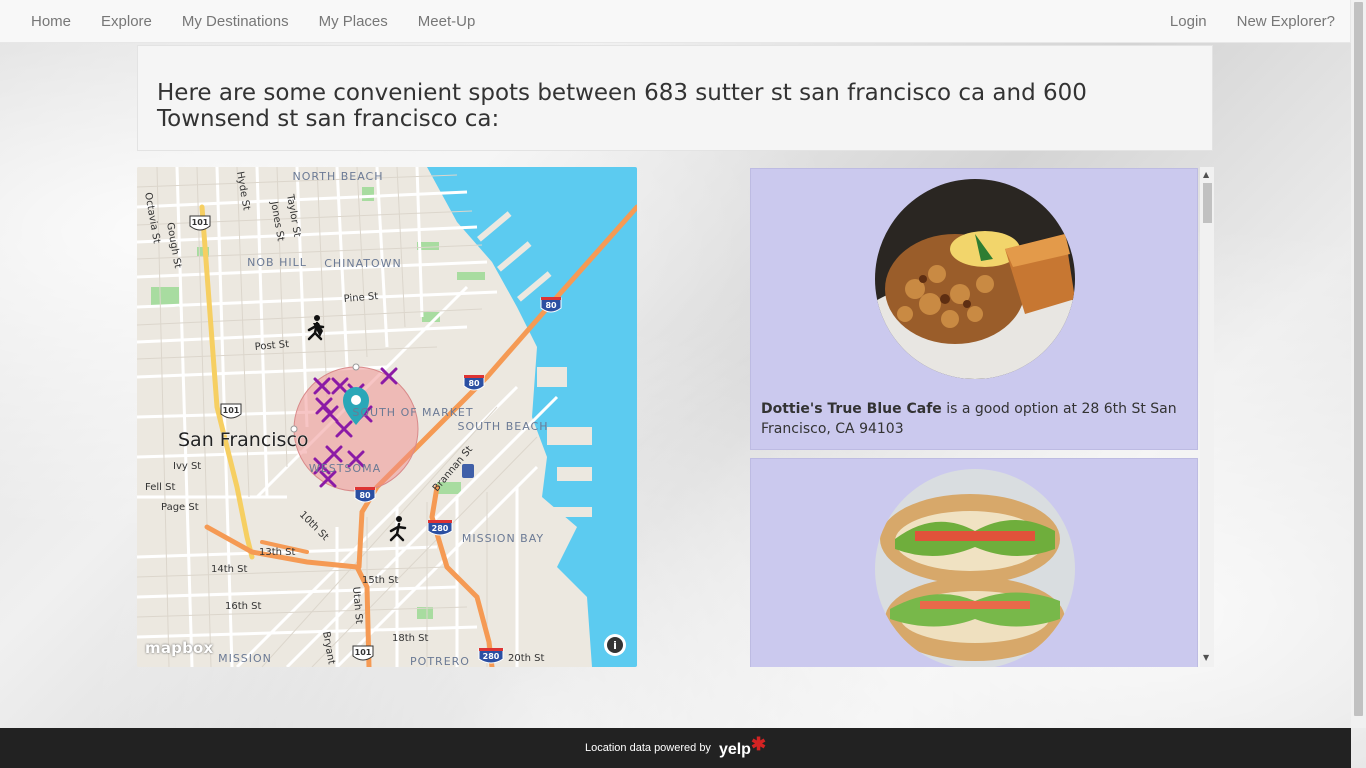 This screenshot has width=1366, height=768. I want to click on yelp-logo-text: yelp, so click(734, 749).